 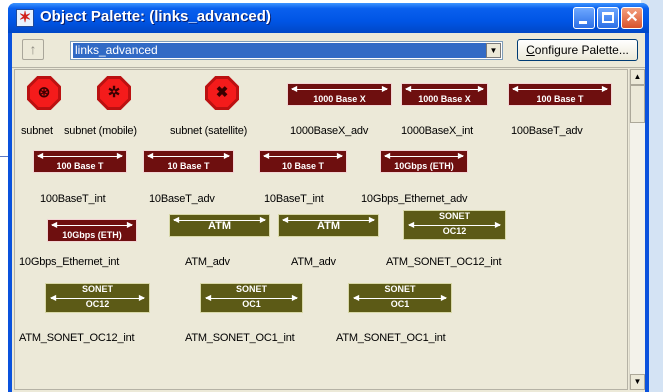 What do you see at coordinates (251, 298) in the screenshot?
I see `link-atm-sonet-oc1-int-icon: SONET OC1 ◀ ▶` at bounding box center [251, 298].